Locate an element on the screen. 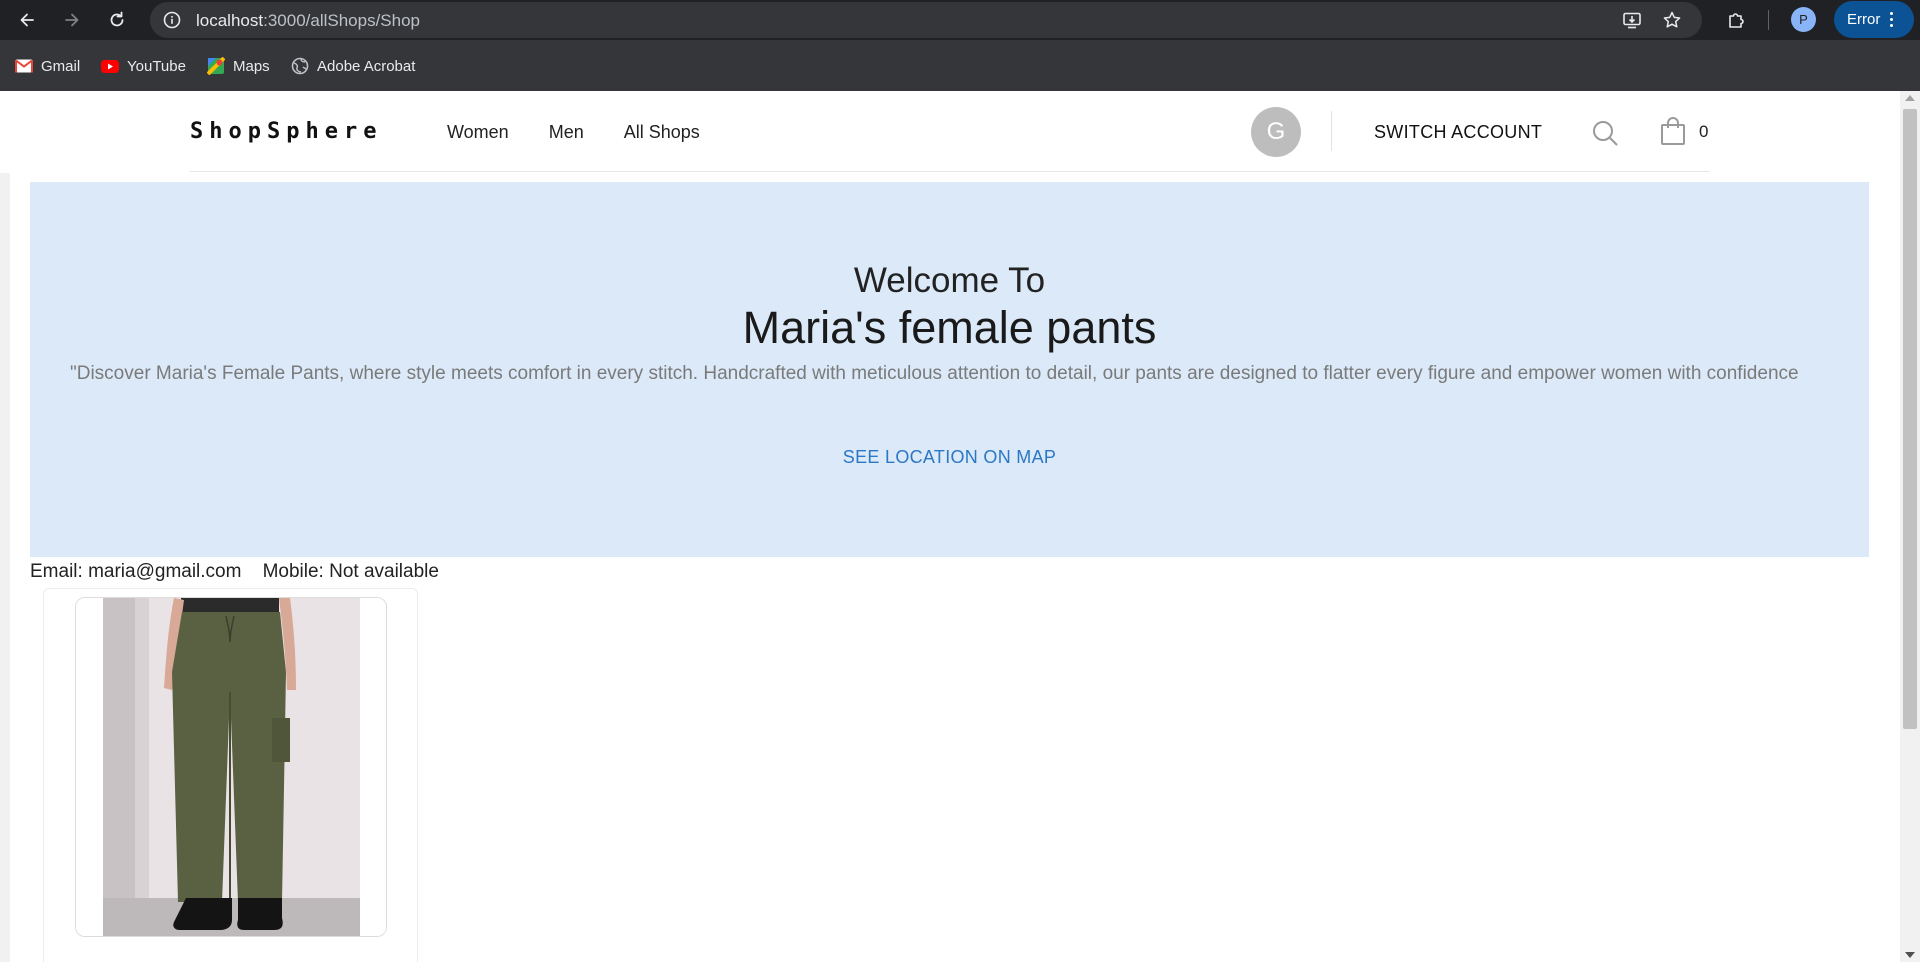 Image resolution: width=1920 pixels, height=962 pixels. reload-button is located at coordinates (117, 20).